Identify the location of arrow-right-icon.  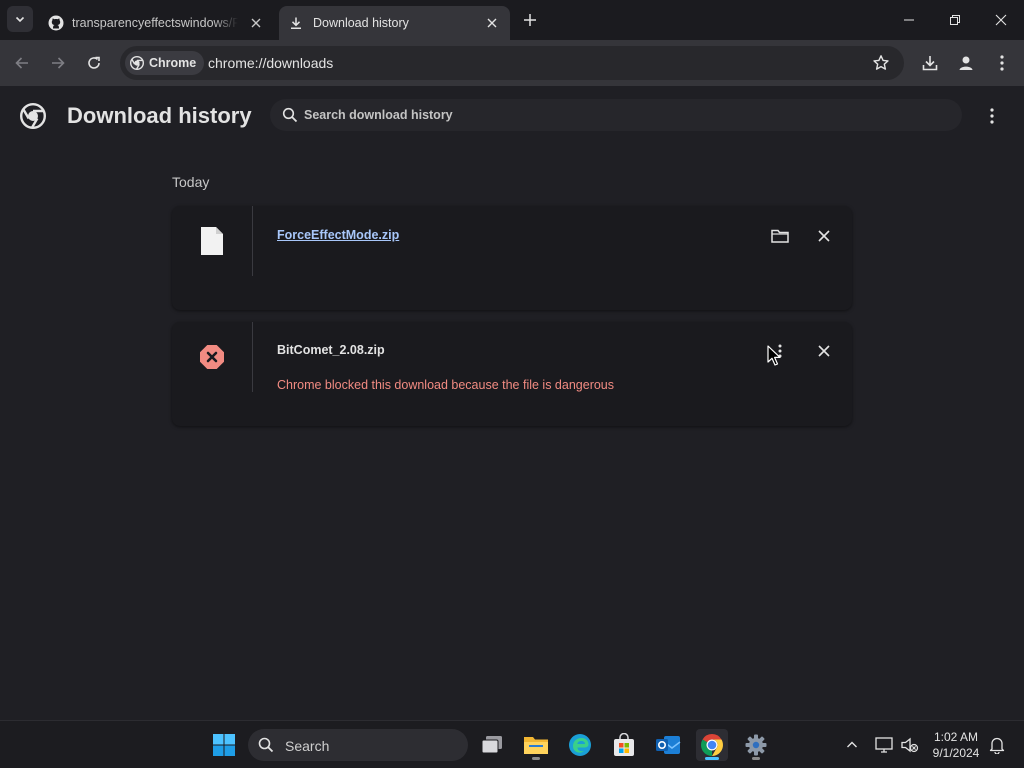
(58, 63).